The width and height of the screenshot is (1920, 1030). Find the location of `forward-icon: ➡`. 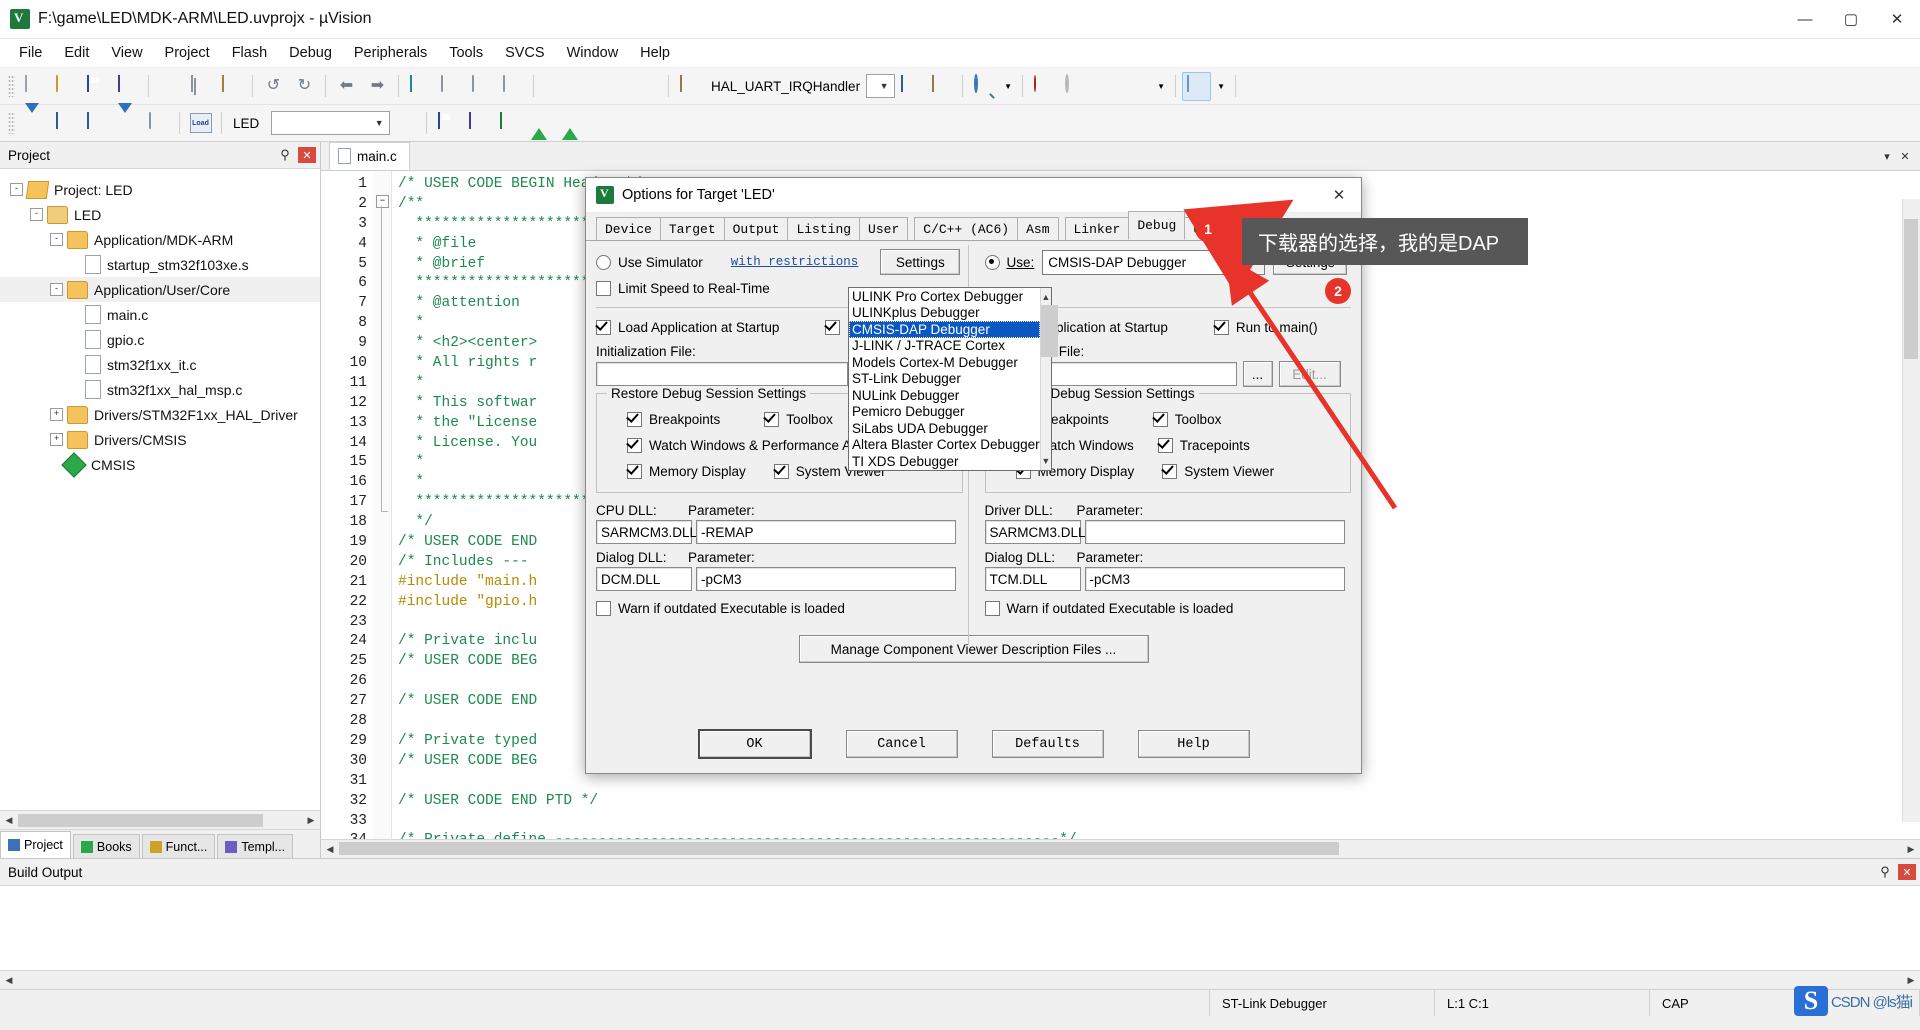

forward-icon: ➡ is located at coordinates (377, 86).